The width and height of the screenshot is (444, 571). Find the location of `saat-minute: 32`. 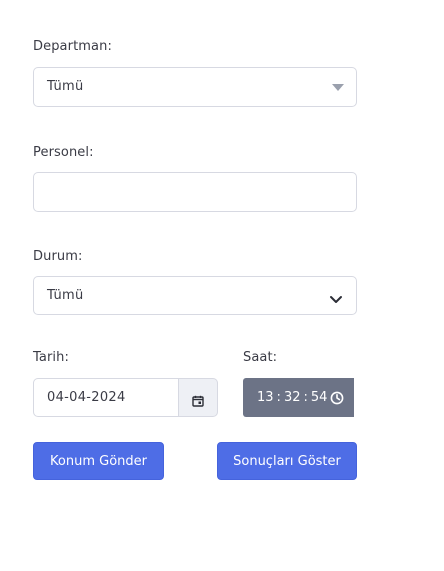

saat-minute: 32 is located at coordinates (292, 397).